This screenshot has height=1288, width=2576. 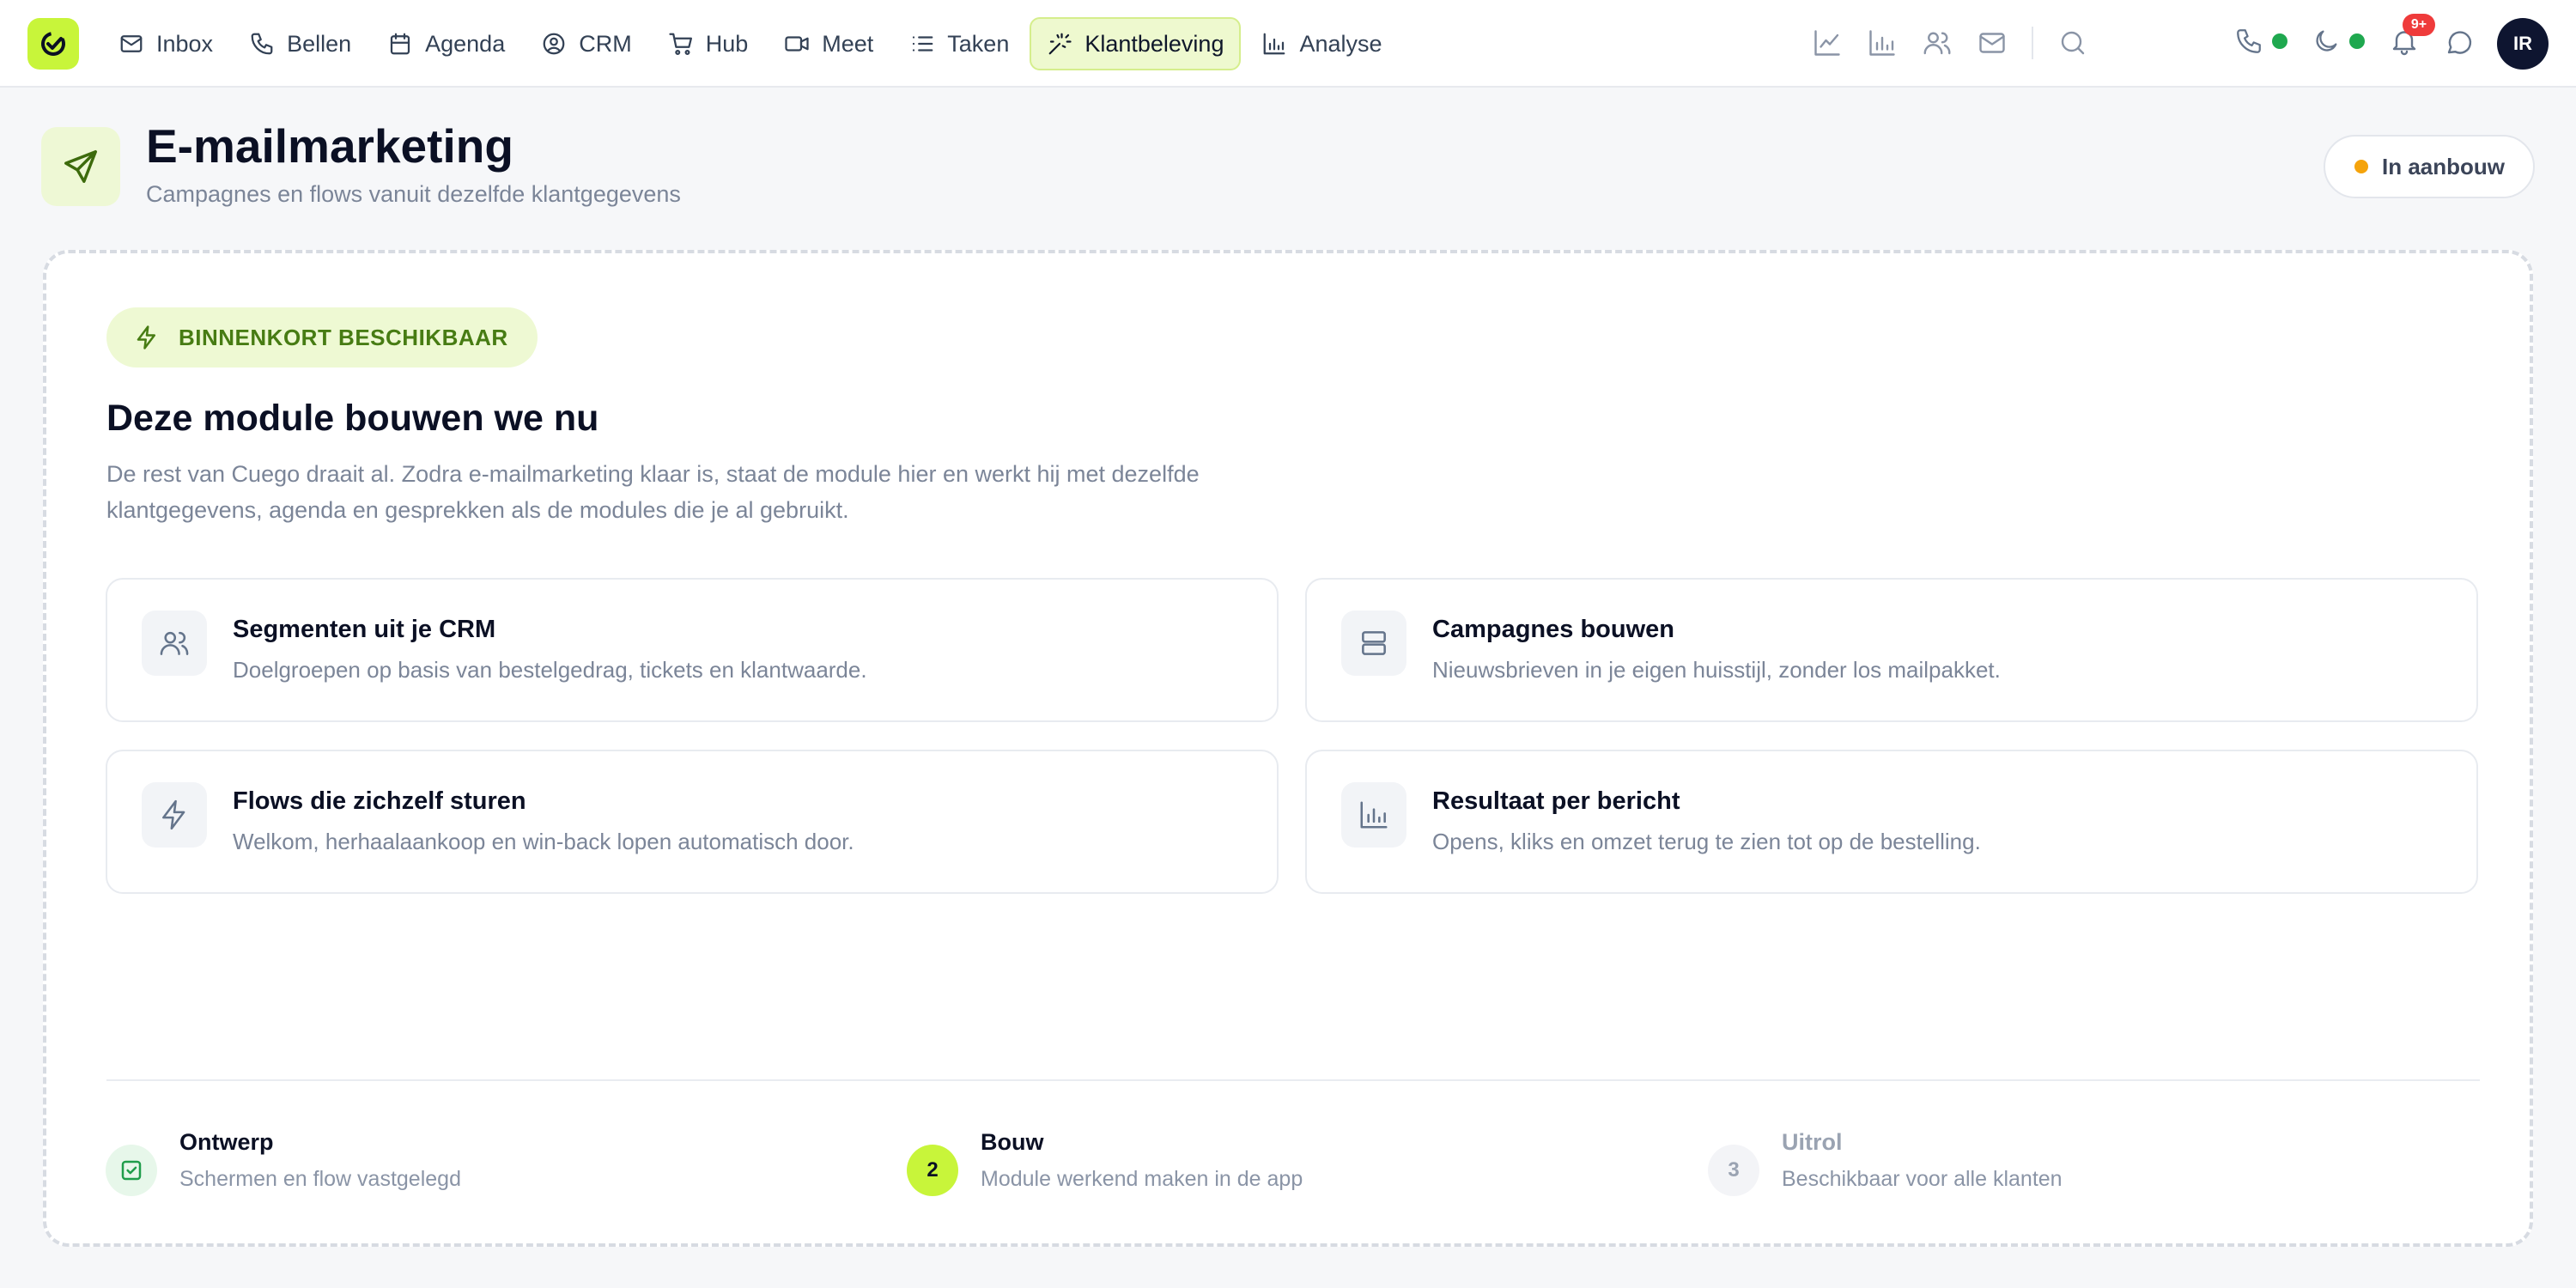 I want to click on nav-item-agenda: Agenda, so click(x=446, y=44).